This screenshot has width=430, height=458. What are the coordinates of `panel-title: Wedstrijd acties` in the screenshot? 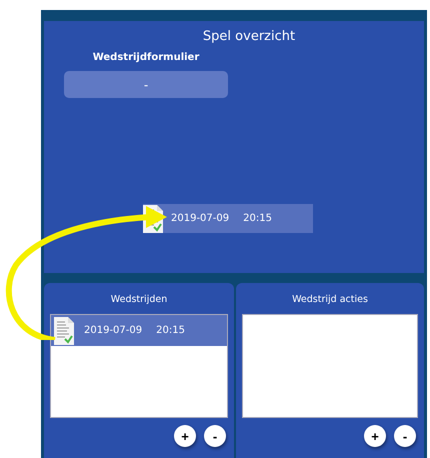 It's located at (330, 299).